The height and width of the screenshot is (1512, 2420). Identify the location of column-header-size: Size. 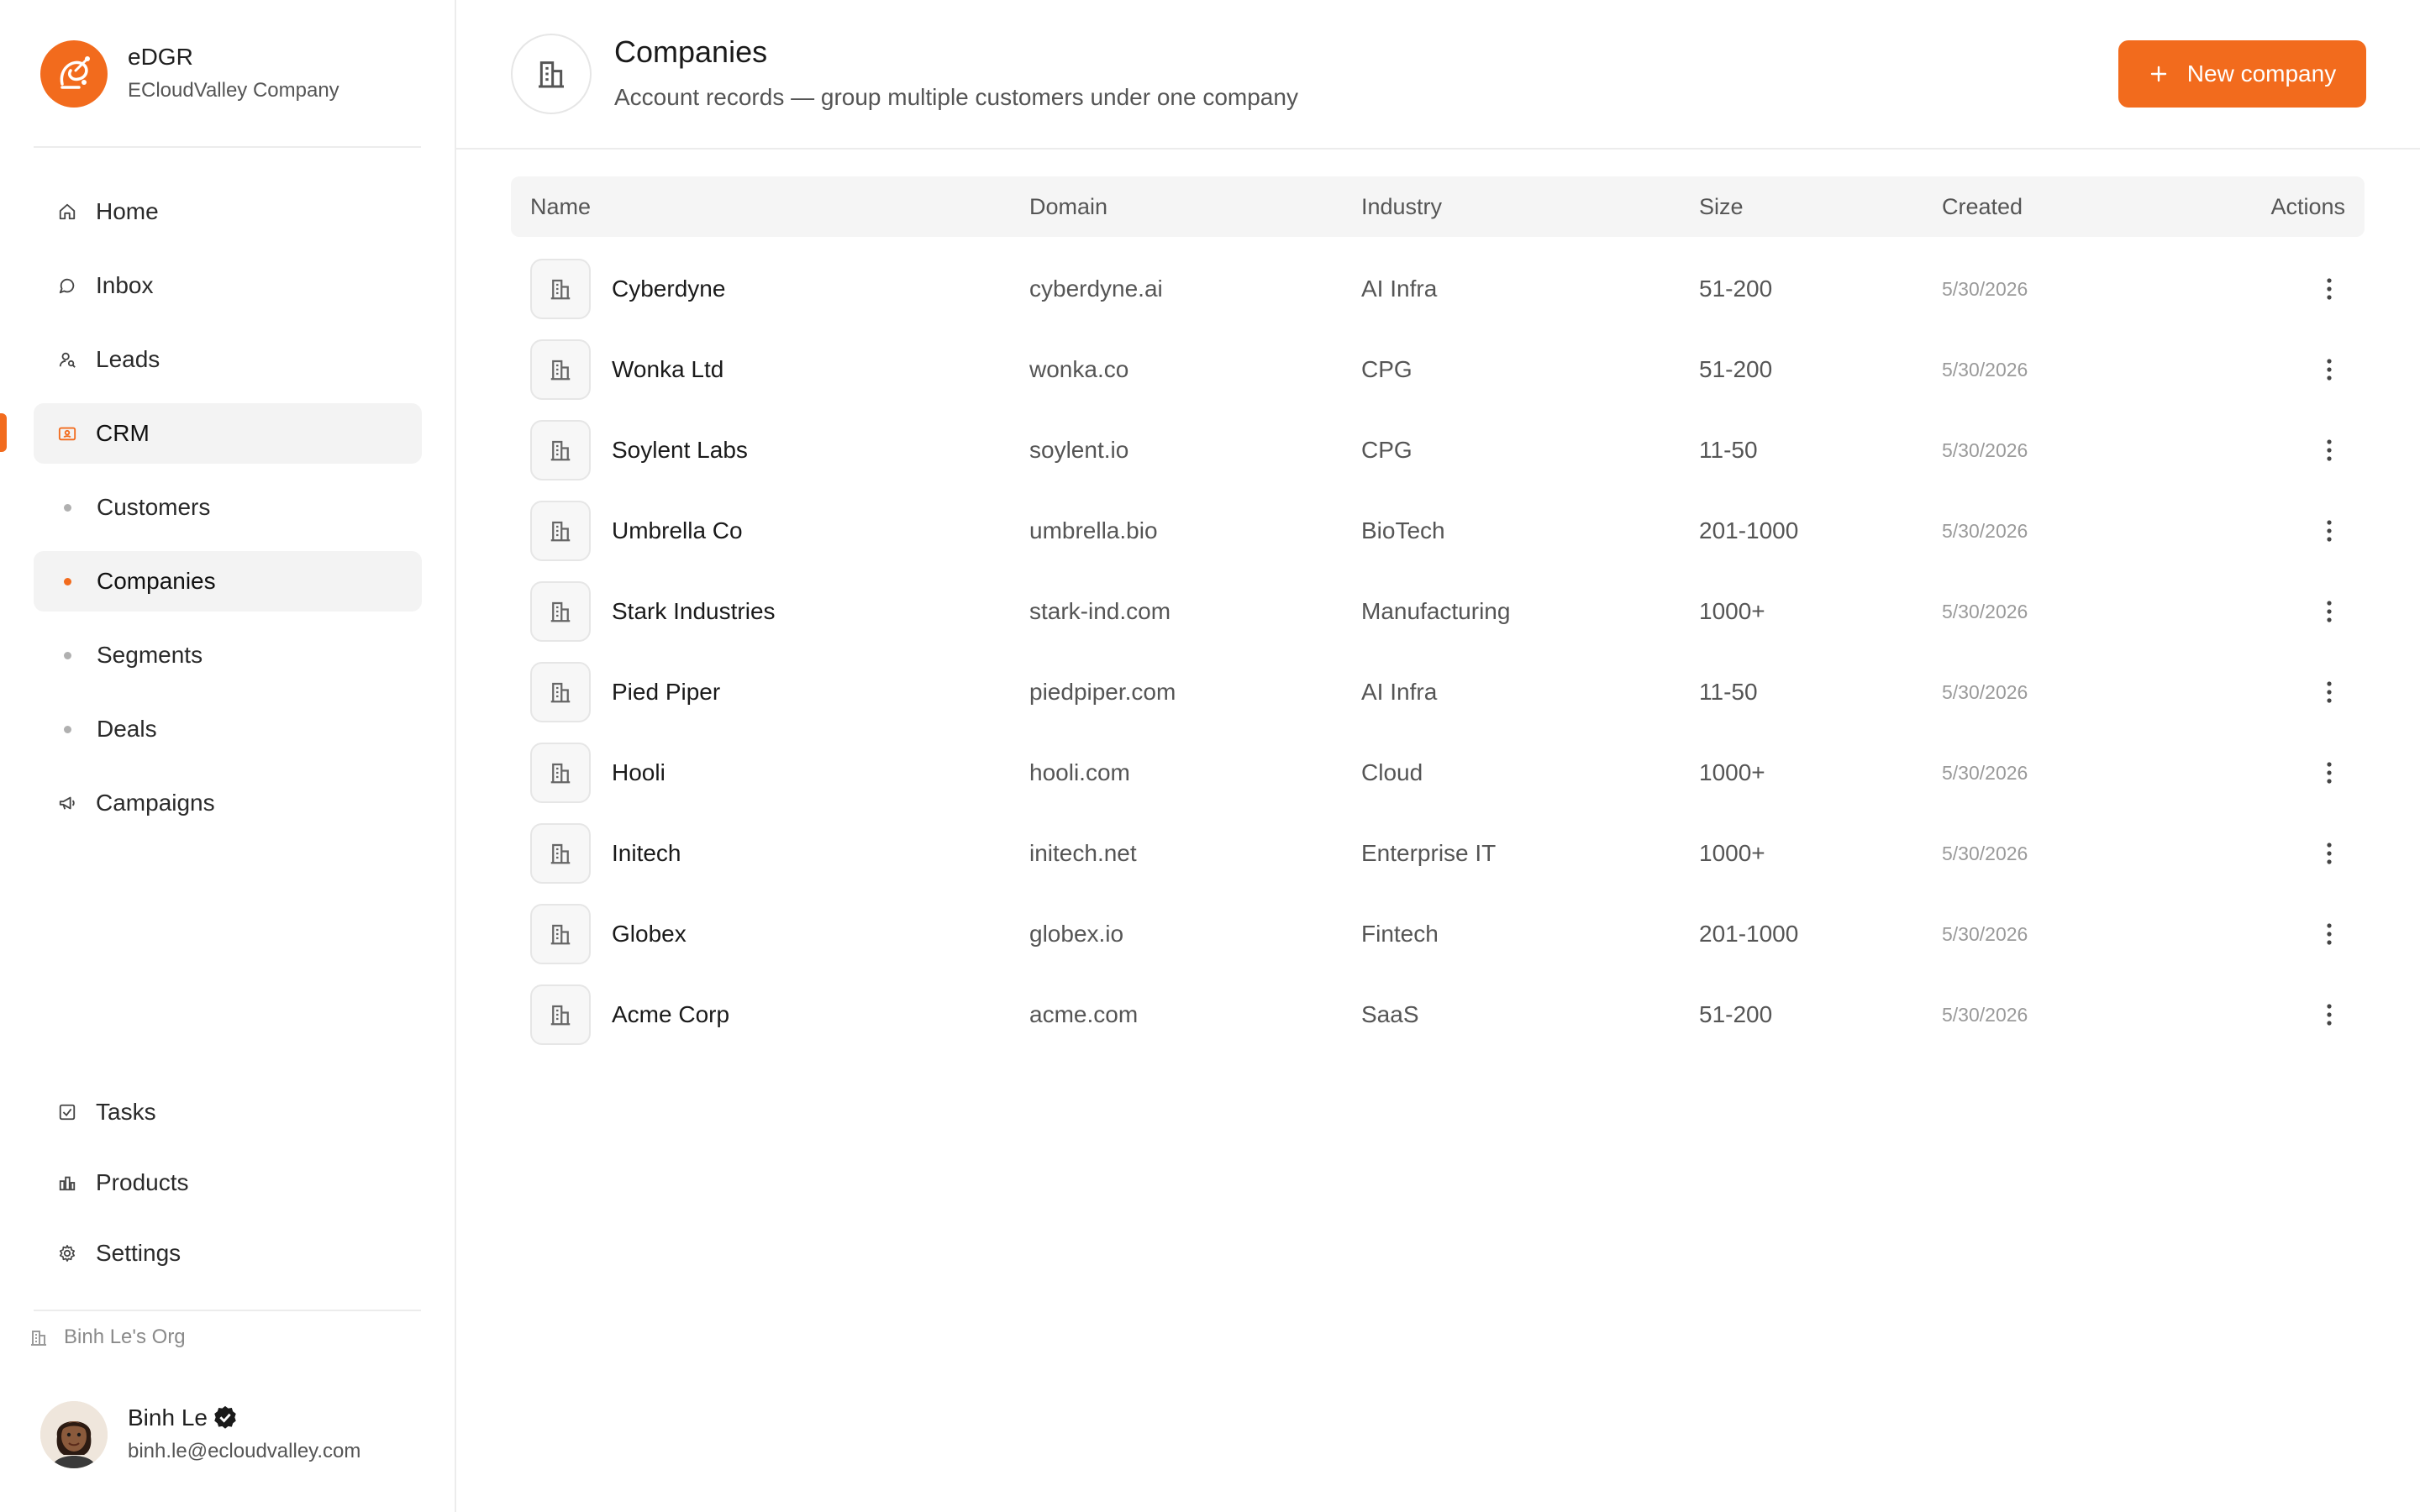
(1722, 207).